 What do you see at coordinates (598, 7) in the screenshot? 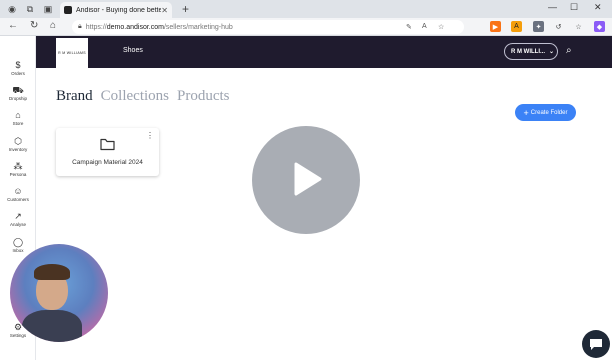
I see `close-window-icon: ✕` at bounding box center [598, 7].